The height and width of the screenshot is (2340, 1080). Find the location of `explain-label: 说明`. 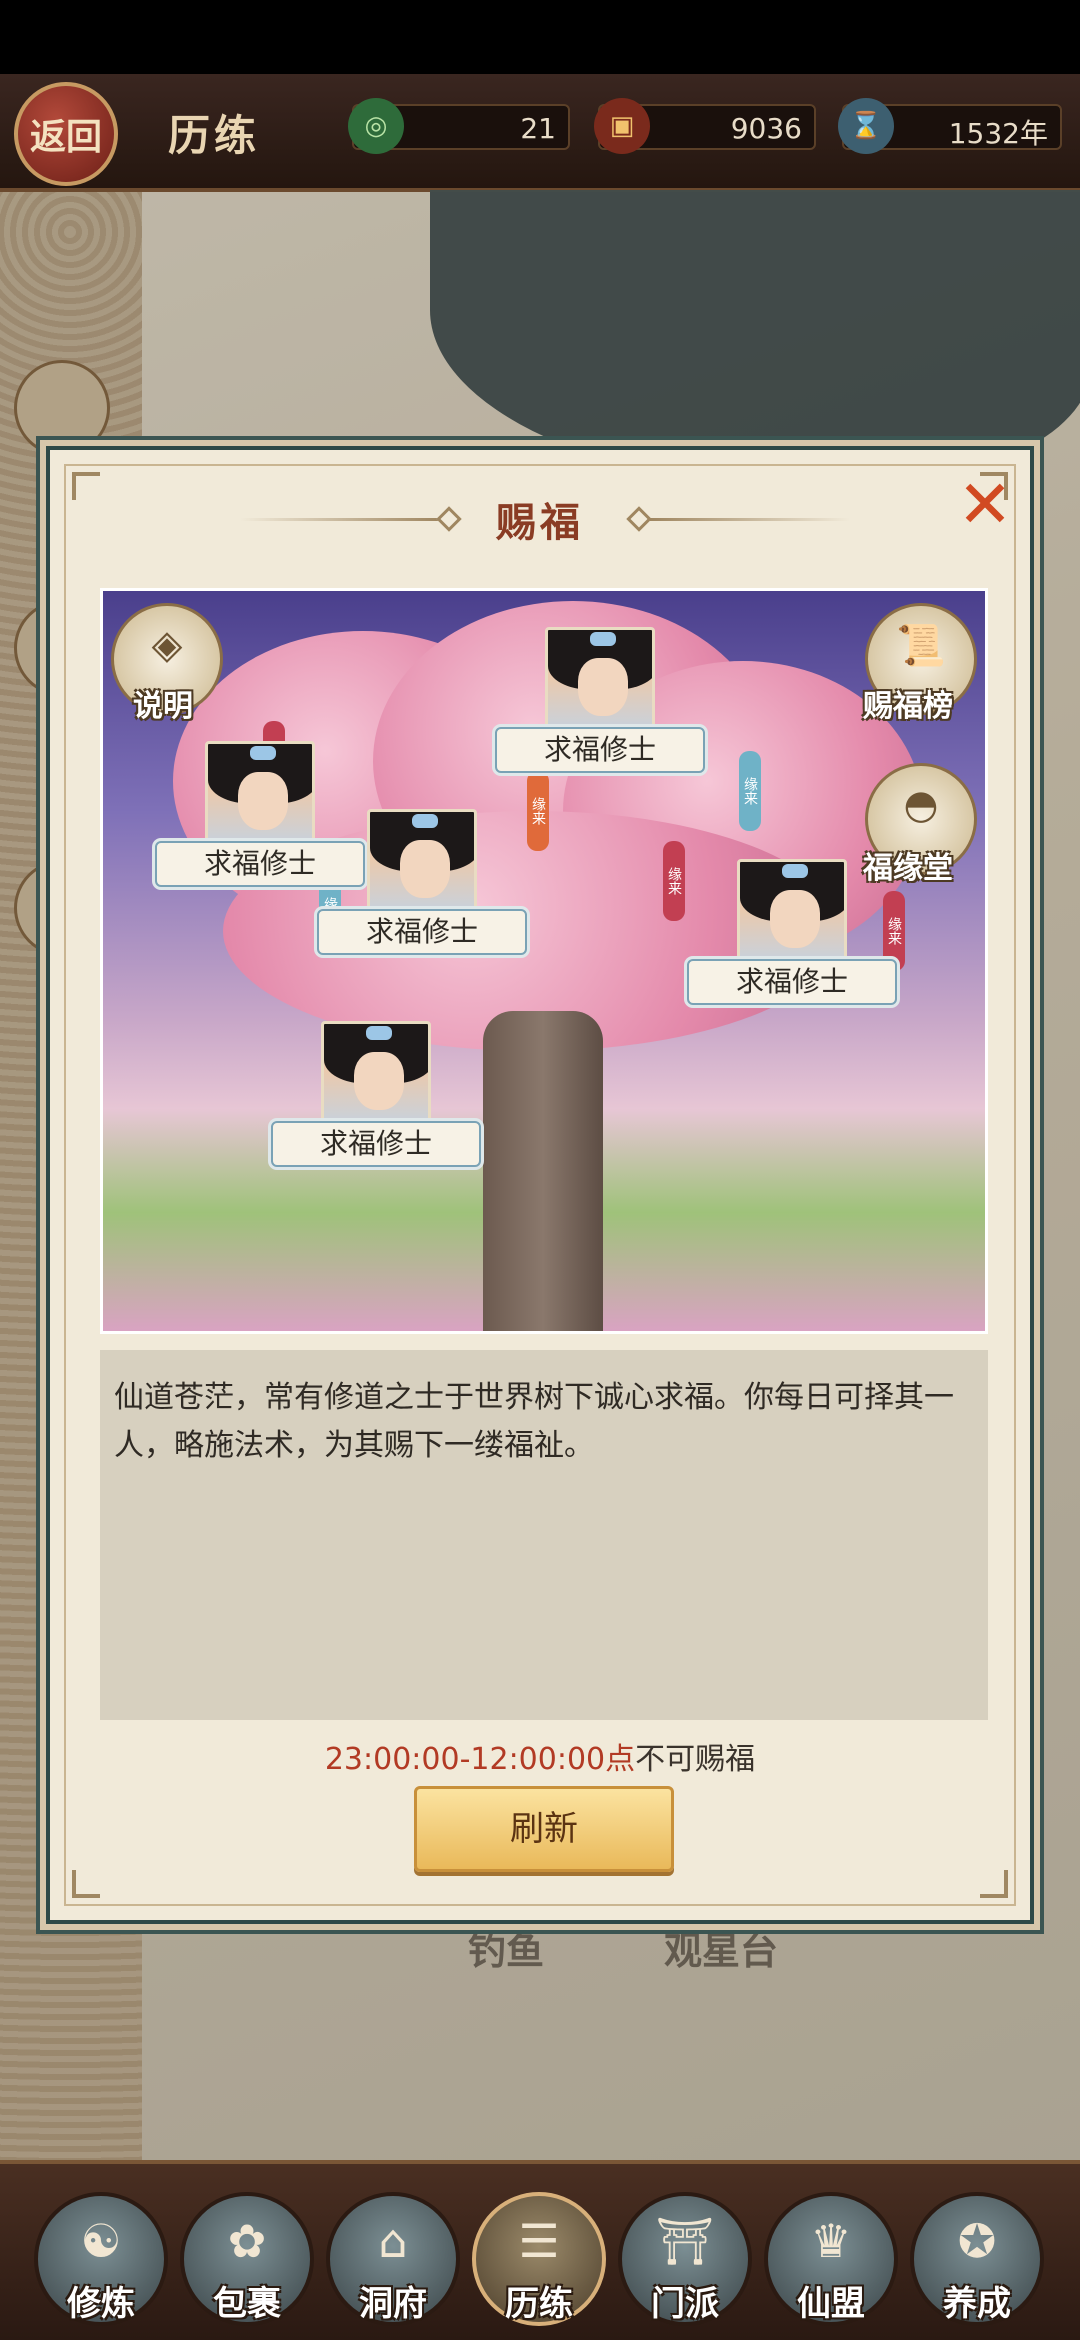

explain-label: 说明 is located at coordinates (163, 706).